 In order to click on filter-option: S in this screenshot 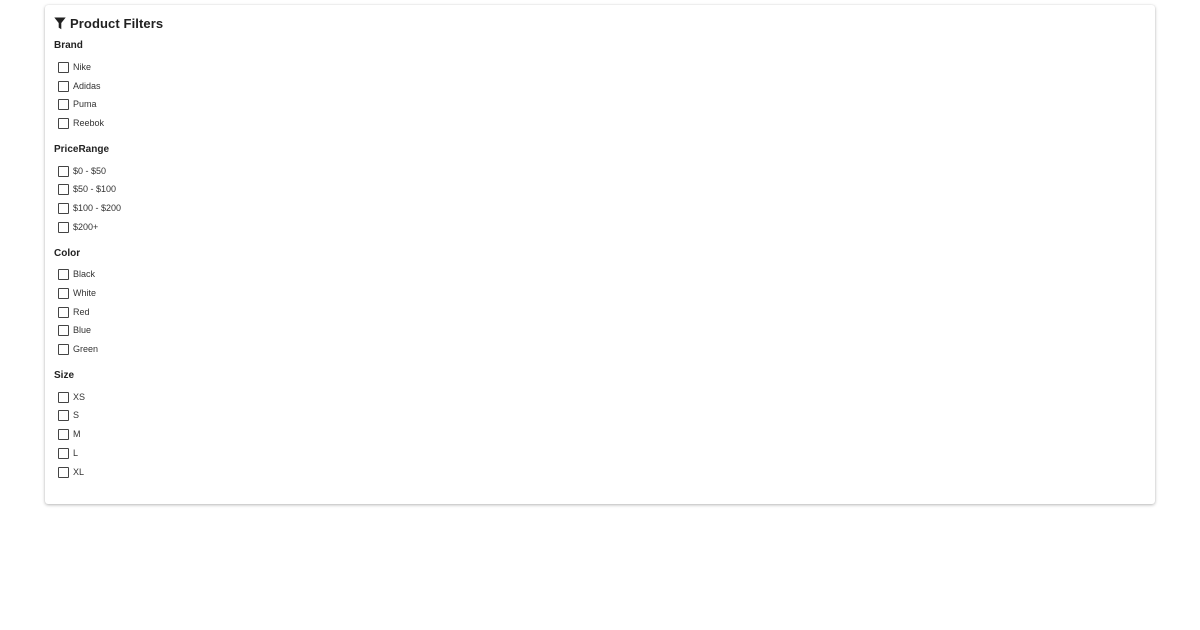, I will do `click(600, 416)`.